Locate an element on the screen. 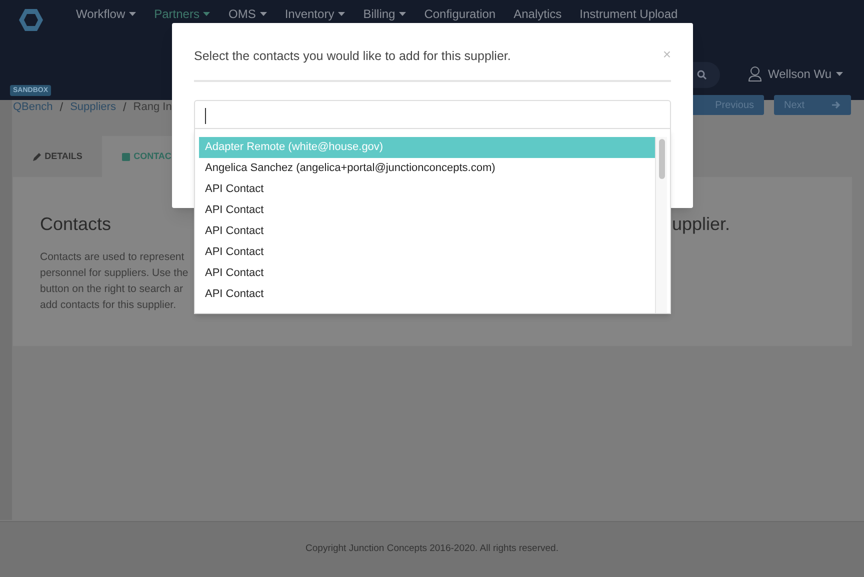  nav-menu-item: Billing is located at coordinates (384, 14).